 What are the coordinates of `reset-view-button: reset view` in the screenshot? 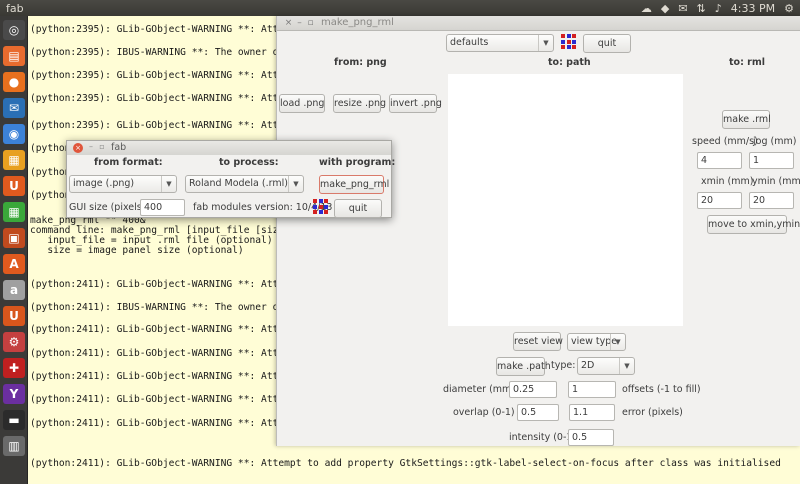 It's located at (538, 341).